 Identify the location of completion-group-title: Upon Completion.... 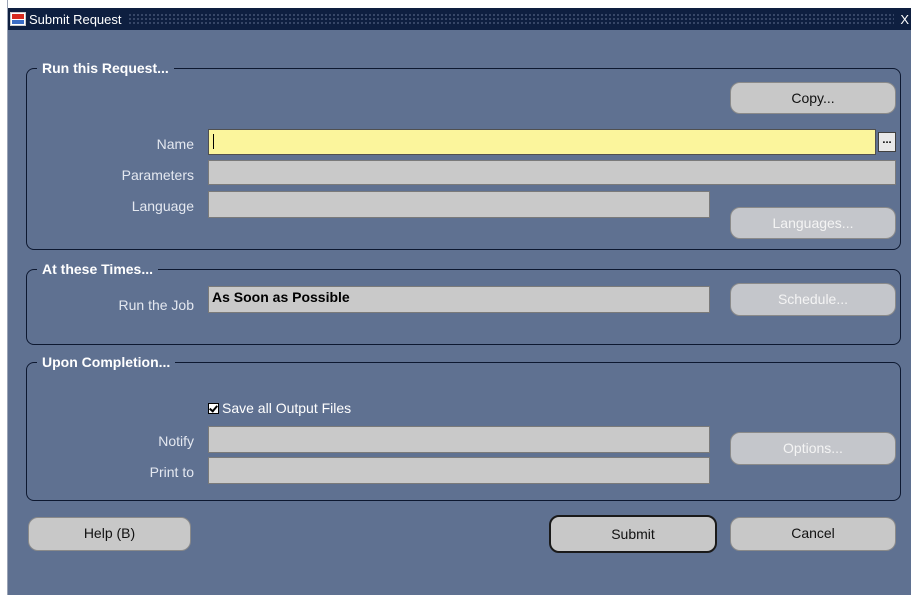
(106, 362).